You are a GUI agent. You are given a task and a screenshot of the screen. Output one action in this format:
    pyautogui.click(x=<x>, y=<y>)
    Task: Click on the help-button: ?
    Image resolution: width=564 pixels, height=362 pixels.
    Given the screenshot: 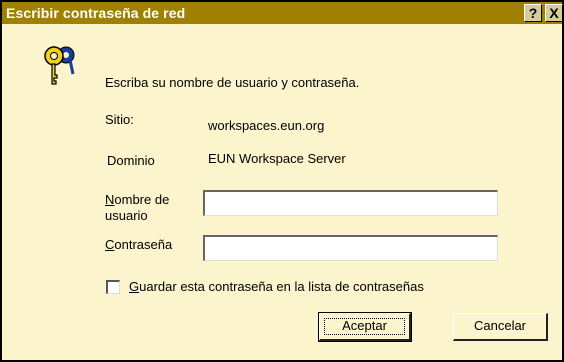 What is the action you would take?
    pyautogui.click(x=533, y=13)
    